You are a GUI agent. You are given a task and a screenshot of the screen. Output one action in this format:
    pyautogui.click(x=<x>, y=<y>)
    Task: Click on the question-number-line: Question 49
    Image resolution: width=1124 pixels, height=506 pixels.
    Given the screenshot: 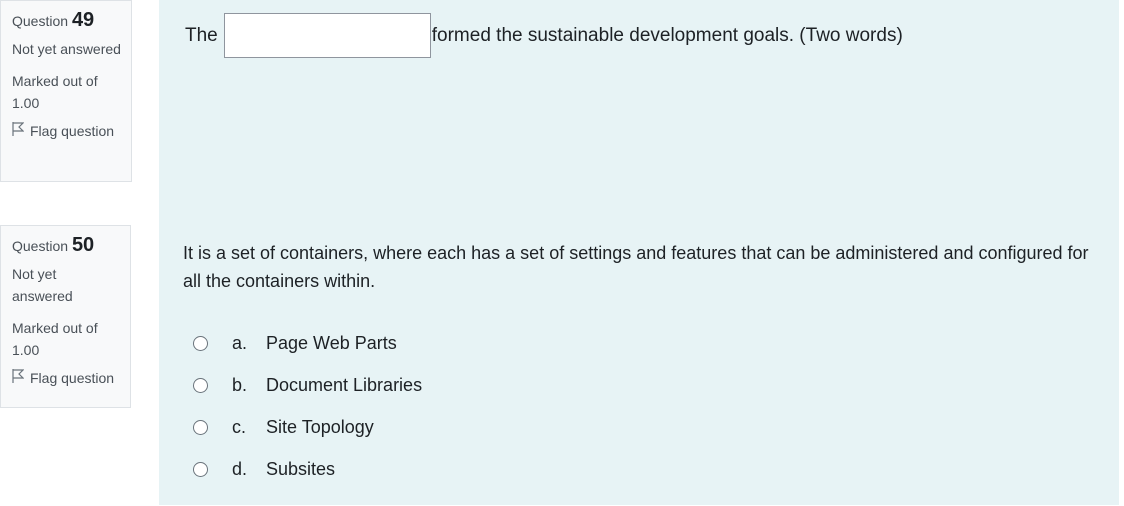 What is the action you would take?
    pyautogui.click(x=66, y=20)
    